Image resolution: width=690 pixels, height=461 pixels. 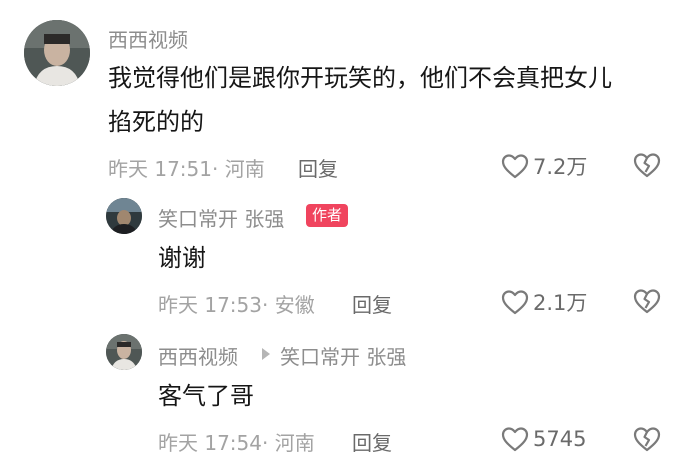 I want to click on comment-meta: 昨天 17:53· 安徽, so click(x=236, y=303).